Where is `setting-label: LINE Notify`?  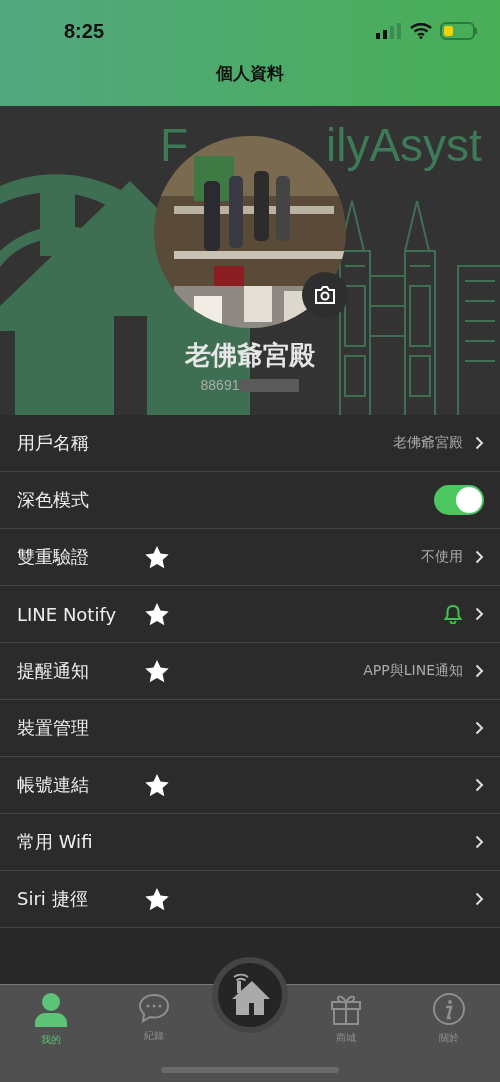 setting-label: LINE Notify is located at coordinates (67, 614).